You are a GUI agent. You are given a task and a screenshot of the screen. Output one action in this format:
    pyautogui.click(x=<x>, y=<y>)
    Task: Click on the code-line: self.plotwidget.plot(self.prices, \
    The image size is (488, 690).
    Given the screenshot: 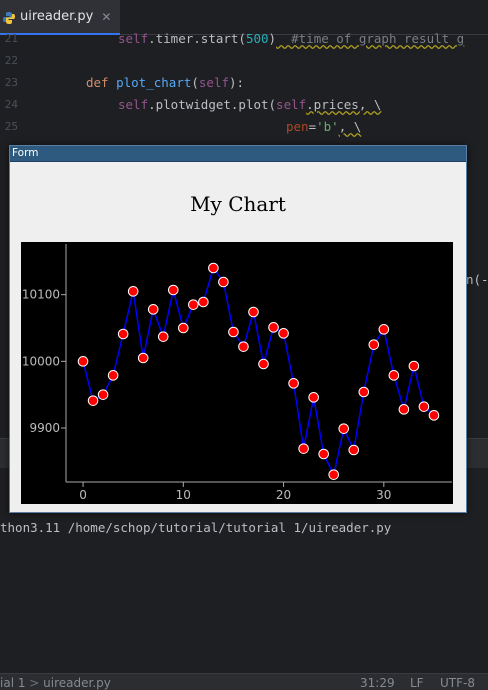 What is the action you would take?
    pyautogui.click(x=250, y=104)
    